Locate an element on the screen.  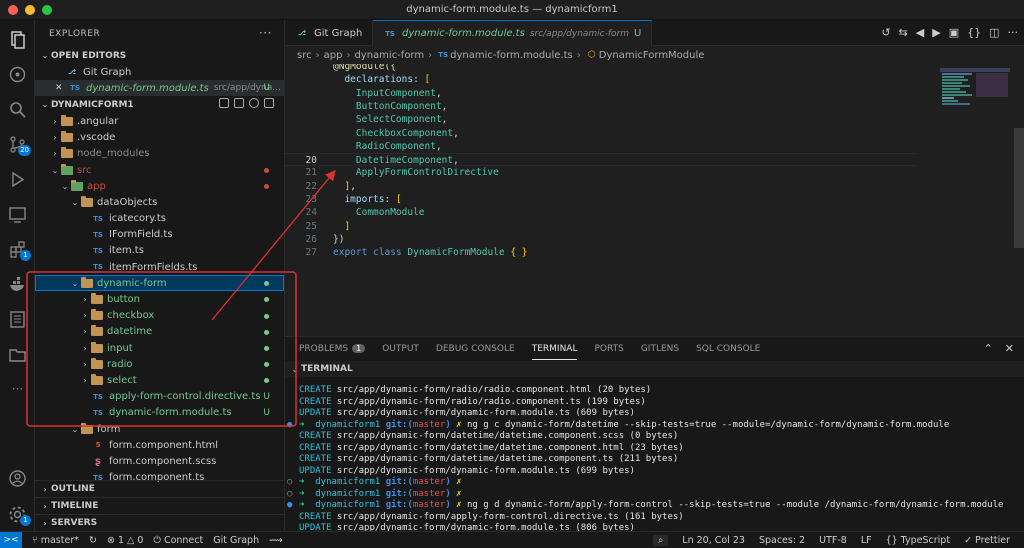
connect-button: ⏻ Connect is located at coordinates (178, 540).